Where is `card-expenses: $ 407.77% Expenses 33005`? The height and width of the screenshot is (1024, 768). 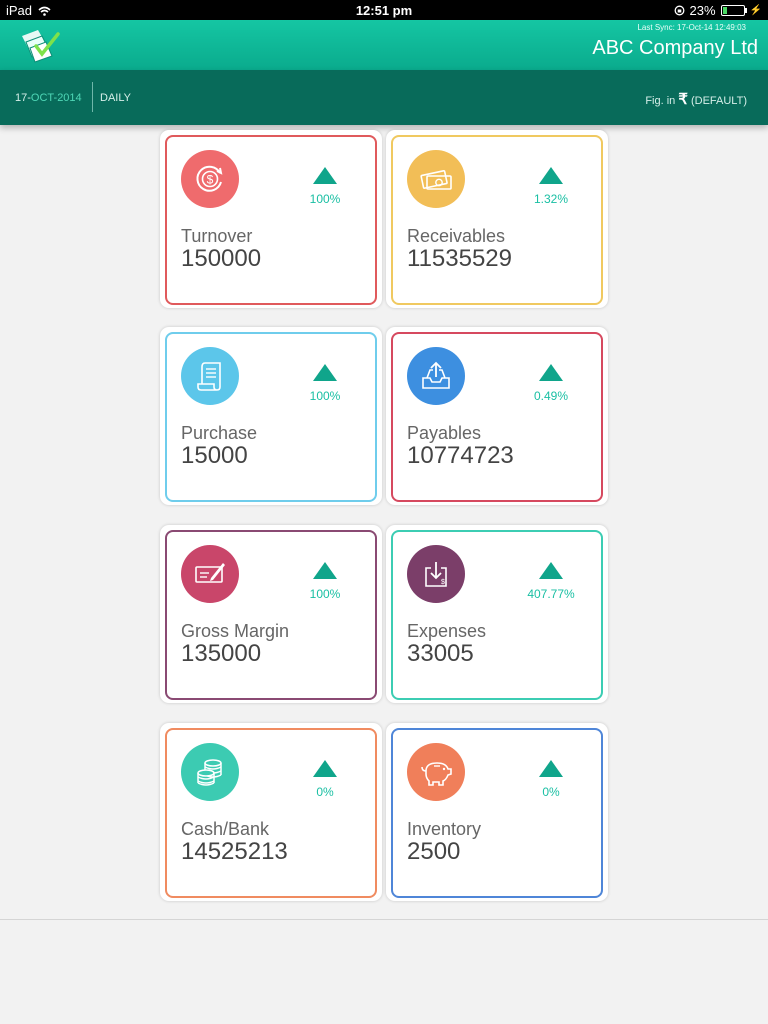 card-expenses: $ 407.77% Expenses 33005 is located at coordinates (497, 614).